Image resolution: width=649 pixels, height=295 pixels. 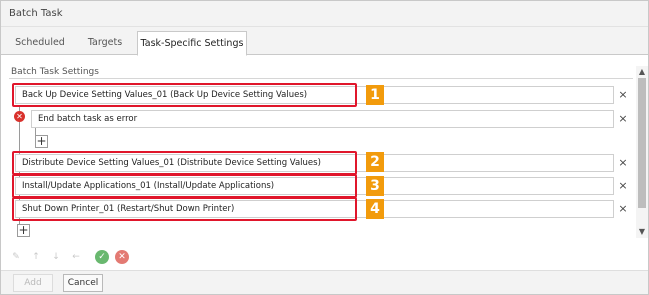 What do you see at coordinates (56, 257) in the screenshot?
I see `move-down-icon: ↓` at bounding box center [56, 257].